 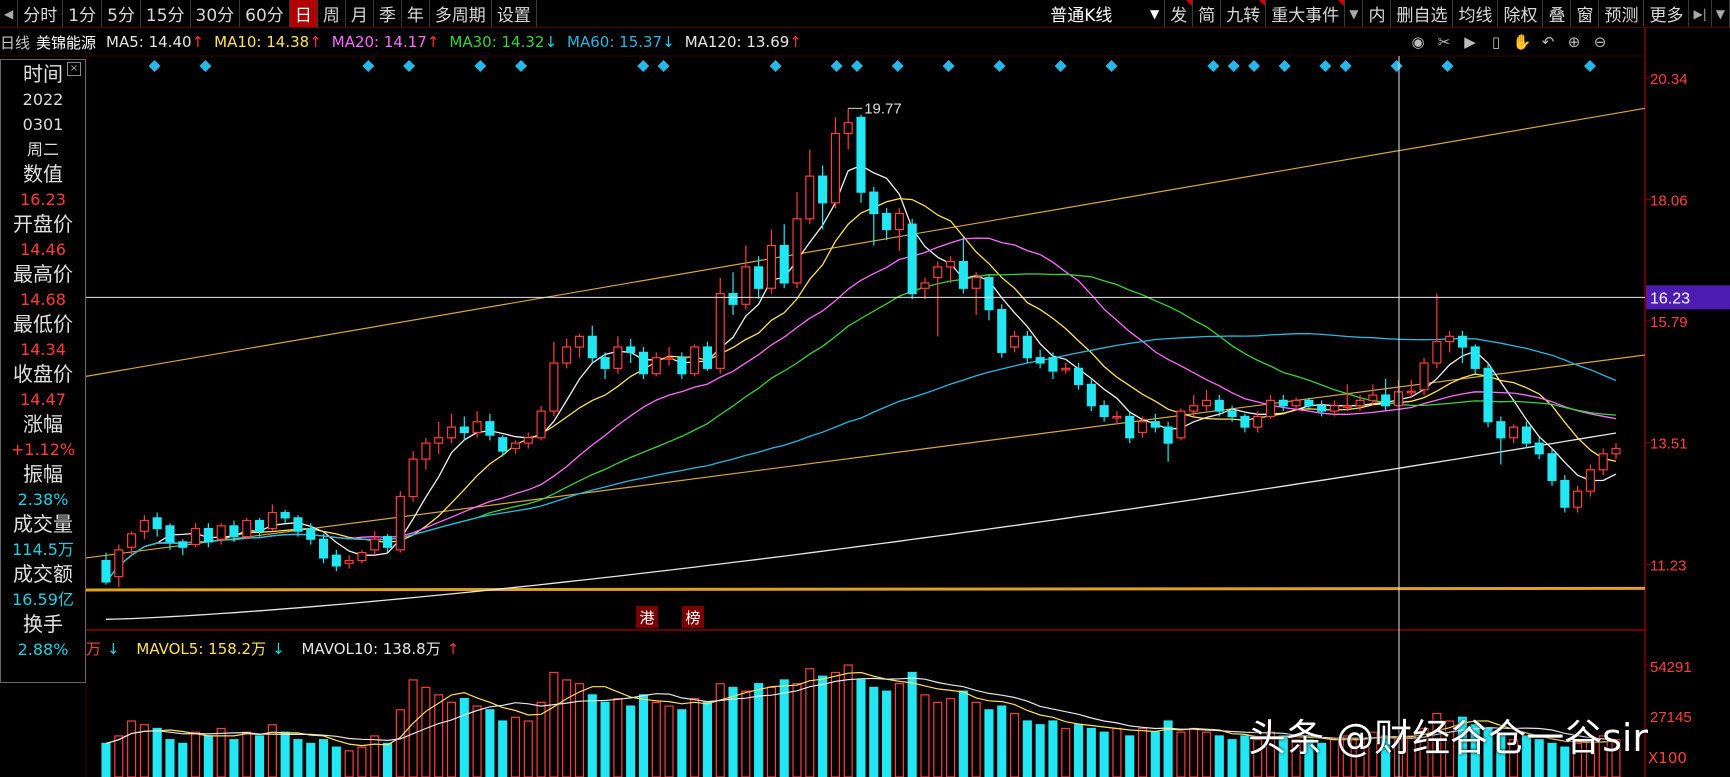 What do you see at coordinates (43, 249) in the screenshot?
I see `info-value-2-0: 14.46` at bounding box center [43, 249].